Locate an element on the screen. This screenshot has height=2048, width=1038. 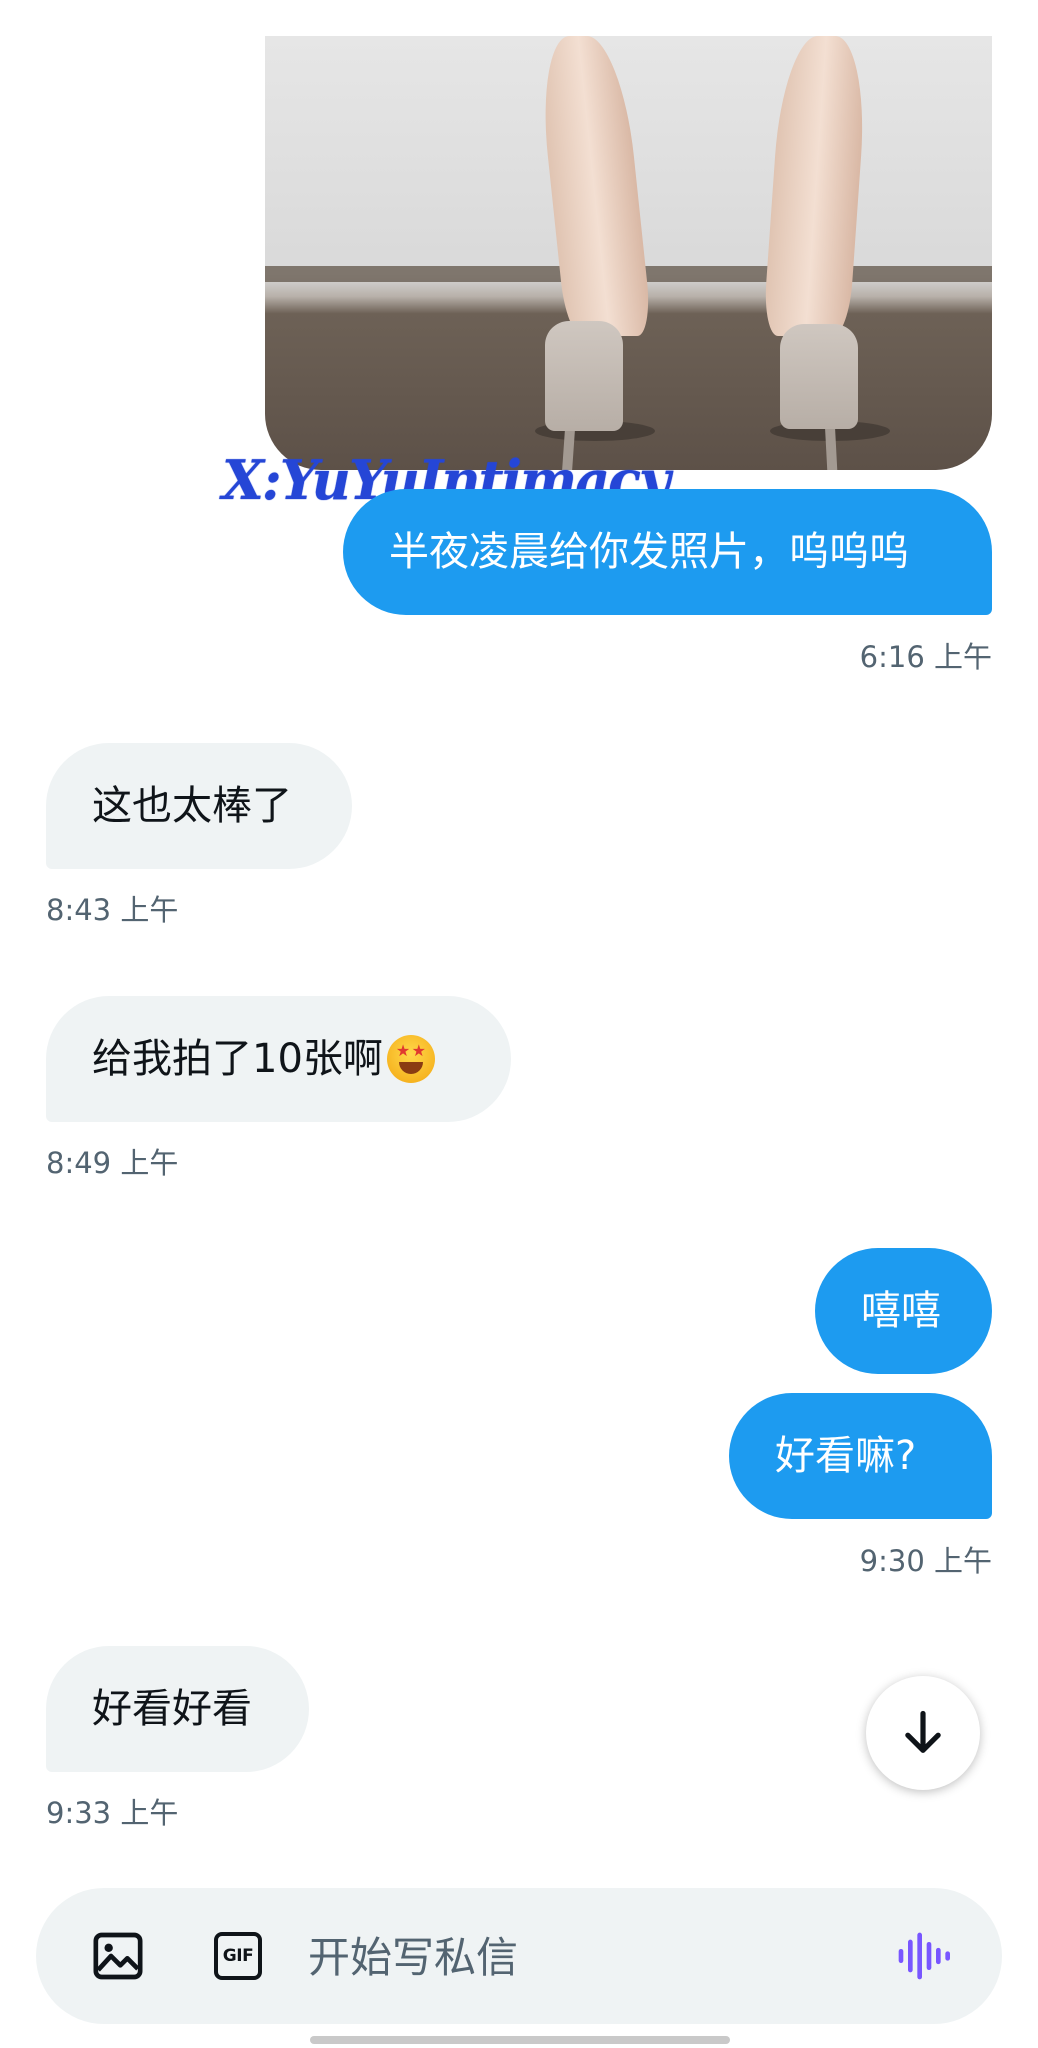
message-timestamp: 9:33 上午 is located at coordinates (112, 1813).